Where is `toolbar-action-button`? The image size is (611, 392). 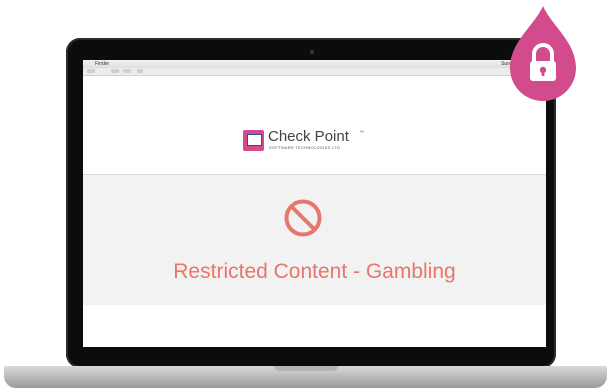 toolbar-action-button is located at coordinates (127, 71).